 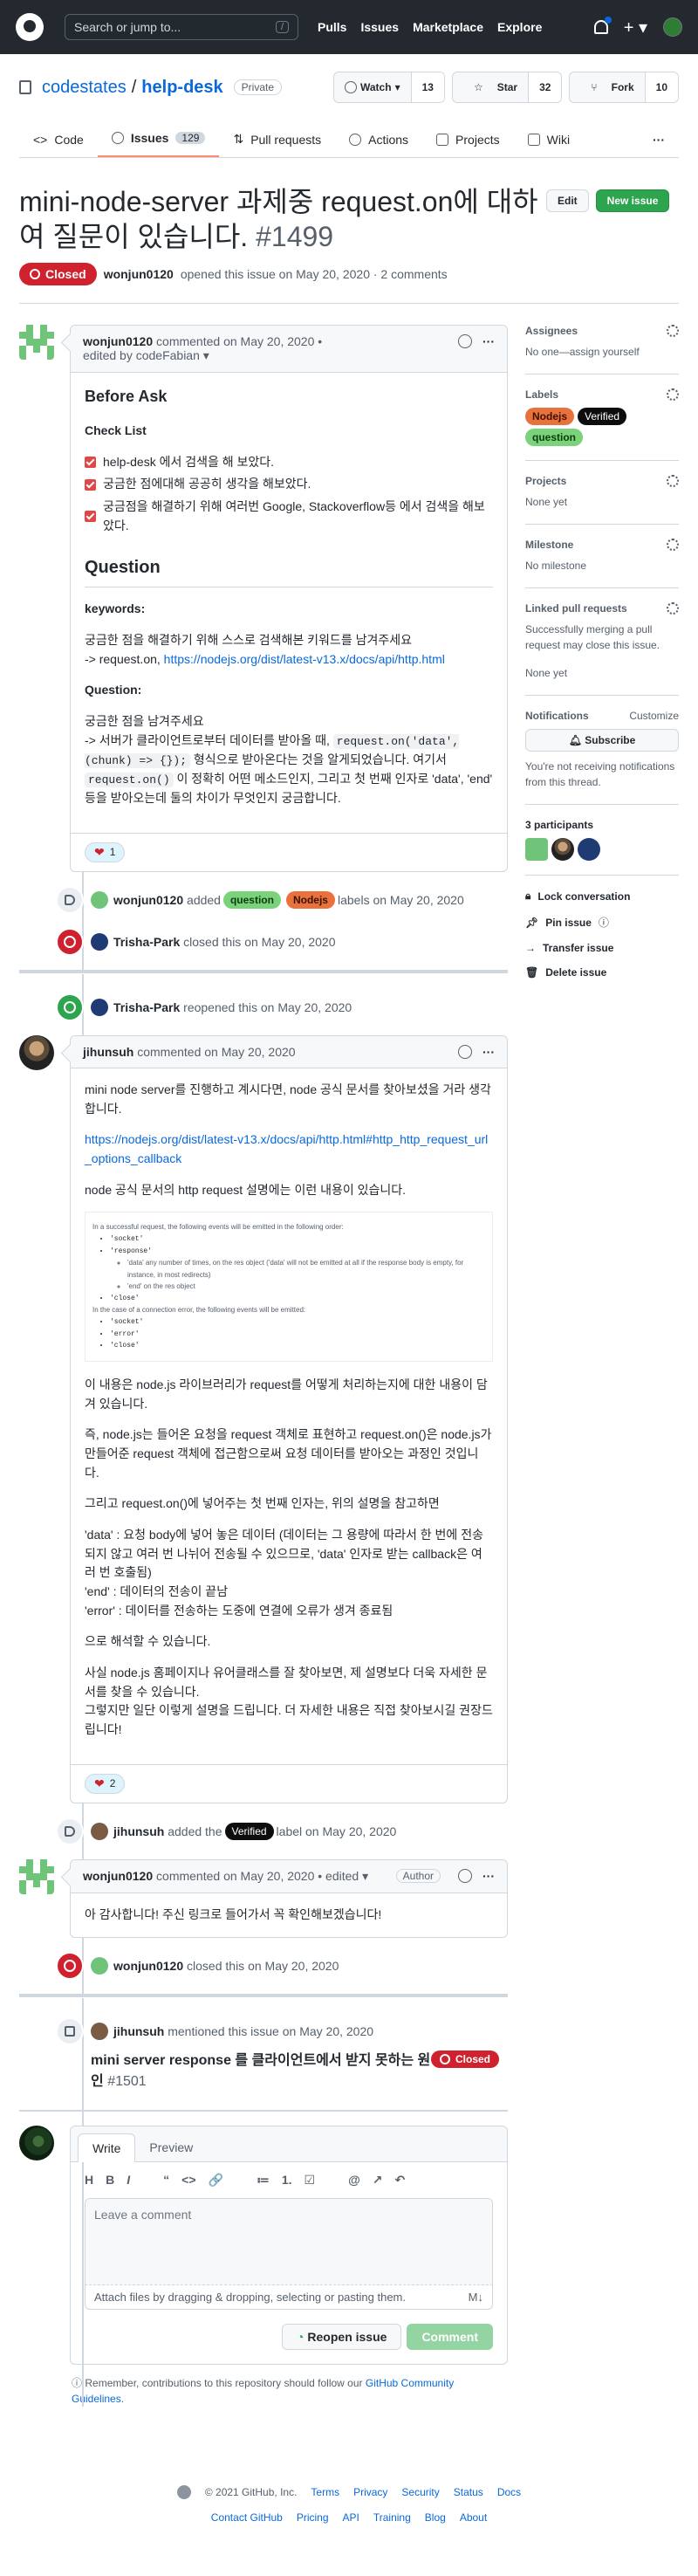 What do you see at coordinates (474, 2517) in the screenshot?
I see `footer-link-about: About` at bounding box center [474, 2517].